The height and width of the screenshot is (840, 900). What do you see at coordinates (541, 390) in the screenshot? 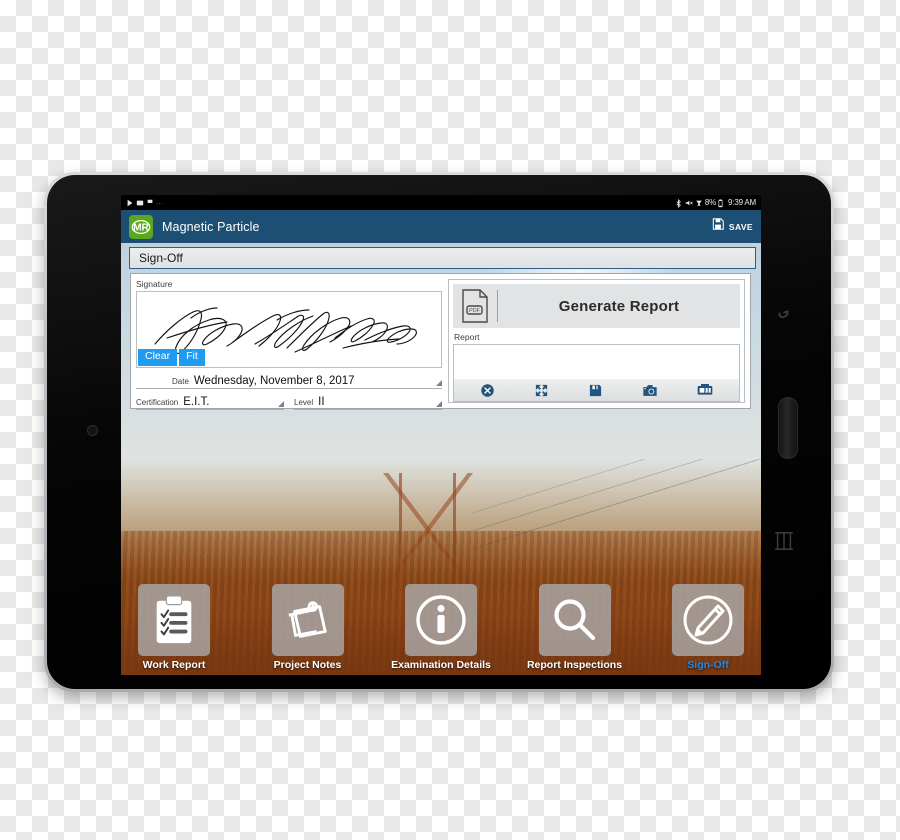
I see `fullscreen-icon` at bounding box center [541, 390].